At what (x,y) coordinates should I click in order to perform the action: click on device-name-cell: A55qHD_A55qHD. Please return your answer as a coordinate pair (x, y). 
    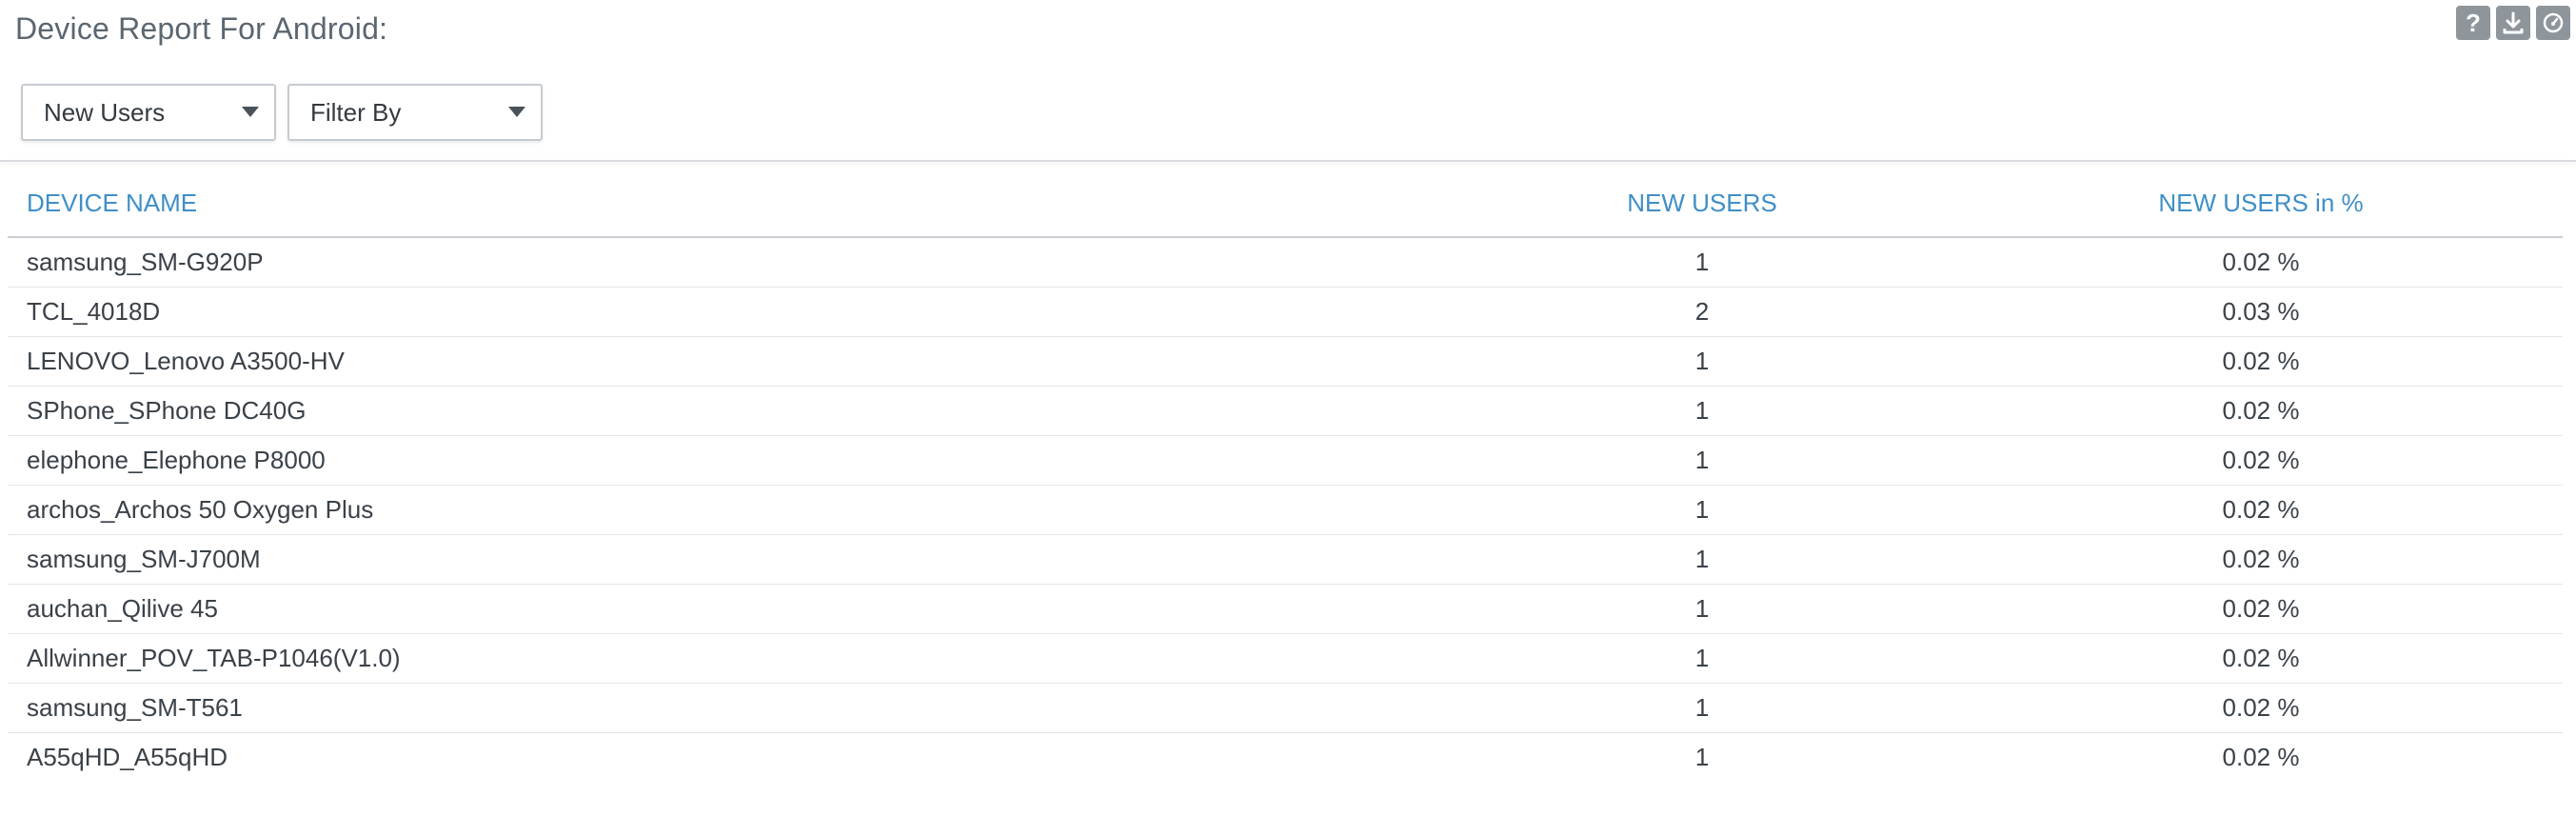
    Looking at the image, I should click on (128, 757).